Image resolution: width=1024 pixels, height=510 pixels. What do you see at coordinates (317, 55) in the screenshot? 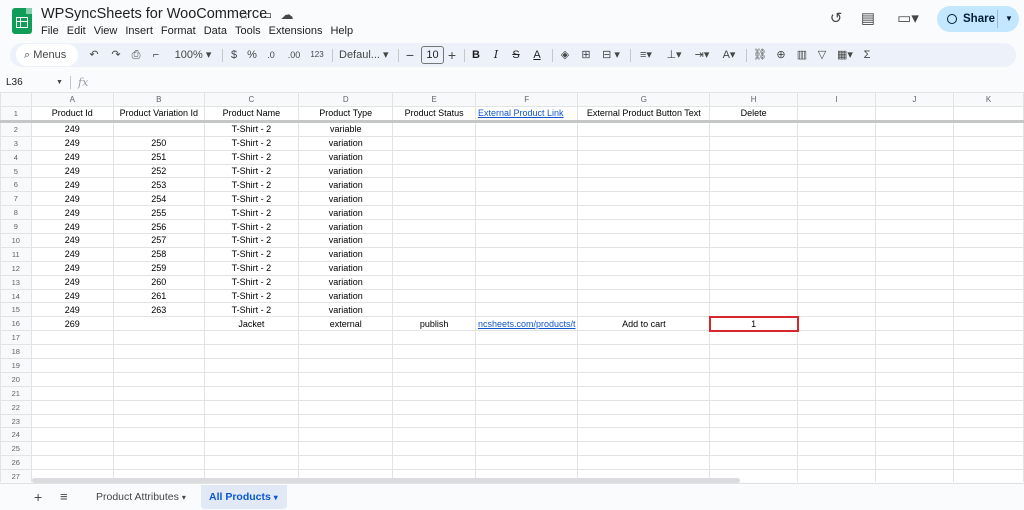
I see `number-format-button: 123` at bounding box center [317, 55].